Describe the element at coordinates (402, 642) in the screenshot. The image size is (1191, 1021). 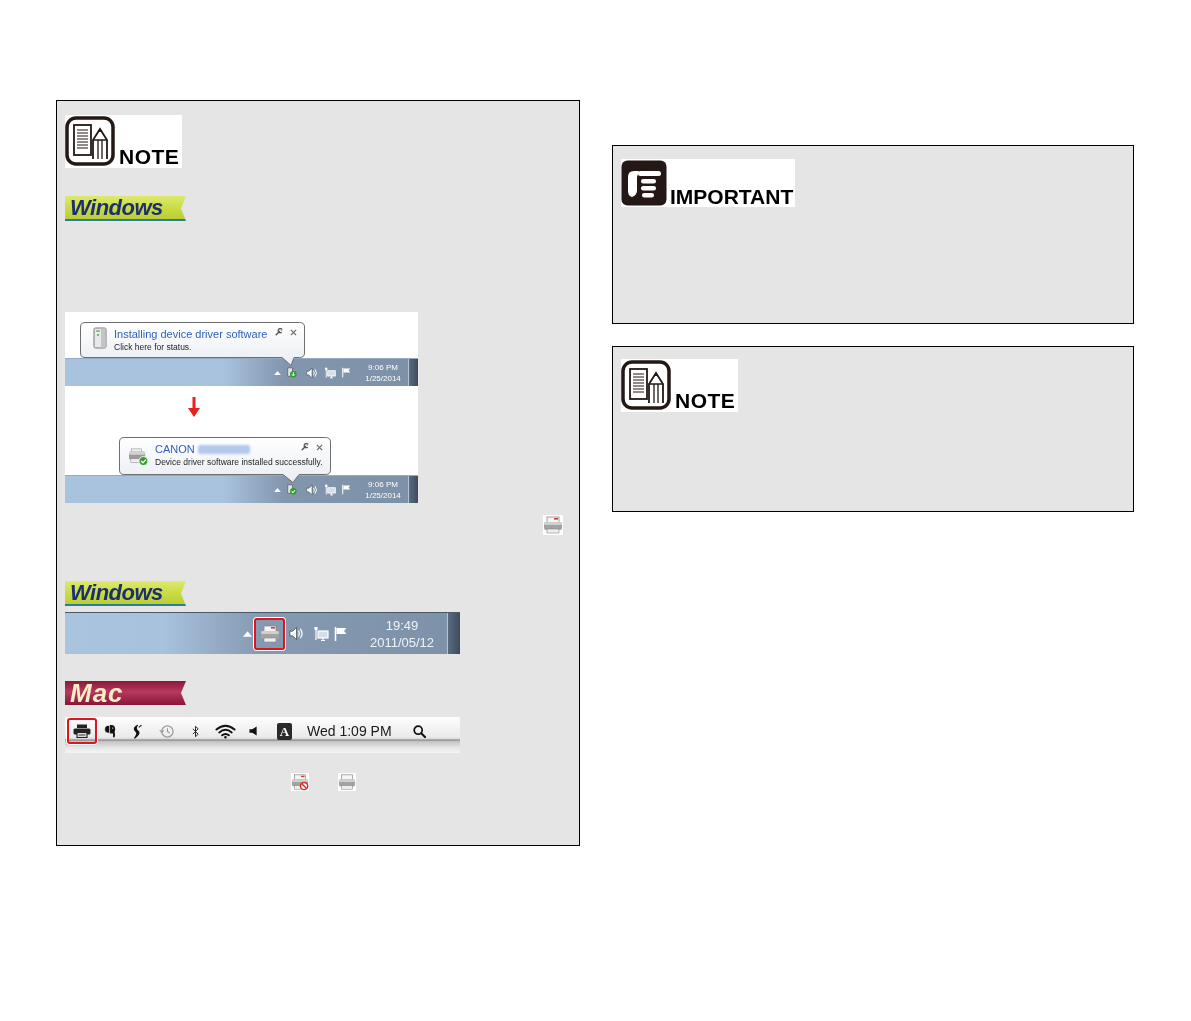
I see `taskbar-date: 2011/05/12` at that location.